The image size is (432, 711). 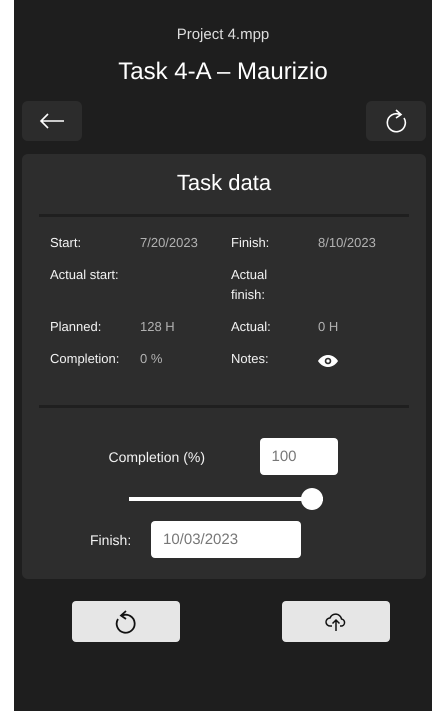 What do you see at coordinates (312, 499) in the screenshot?
I see `slider-thumb` at bounding box center [312, 499].